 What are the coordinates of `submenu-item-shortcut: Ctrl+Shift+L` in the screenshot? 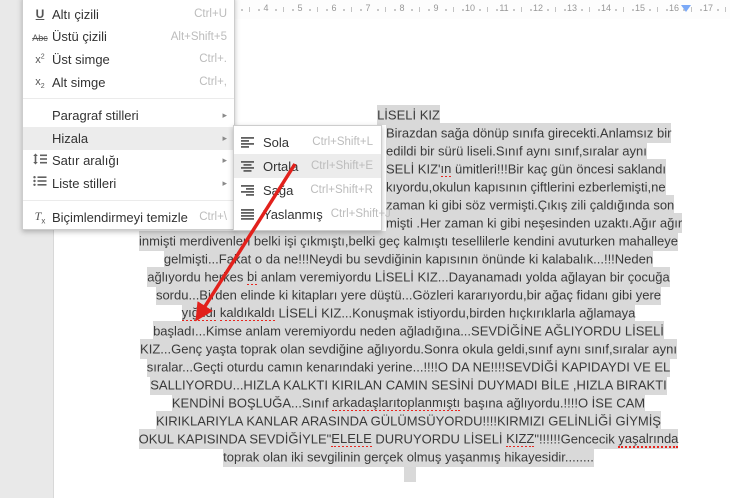 It's located at (342, 142).